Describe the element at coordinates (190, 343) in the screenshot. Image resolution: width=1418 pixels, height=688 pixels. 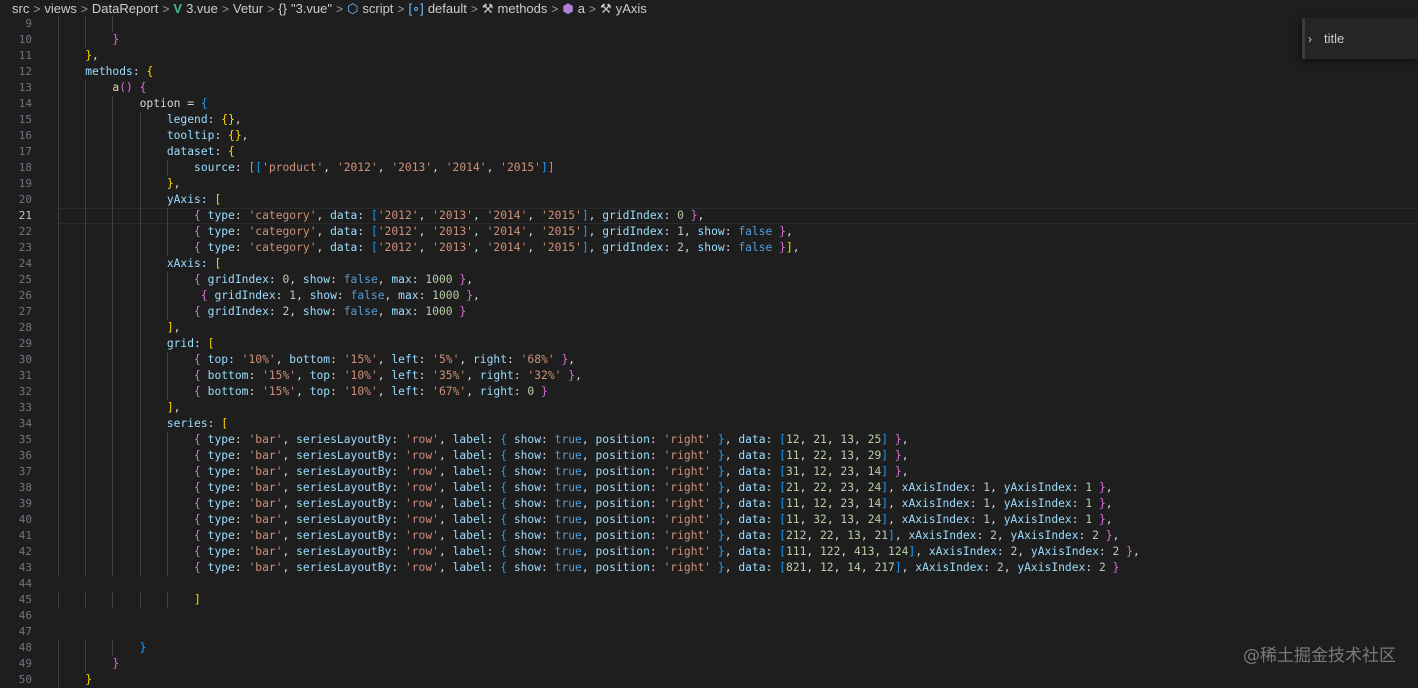
I see `code-text: grid: [` at that location.